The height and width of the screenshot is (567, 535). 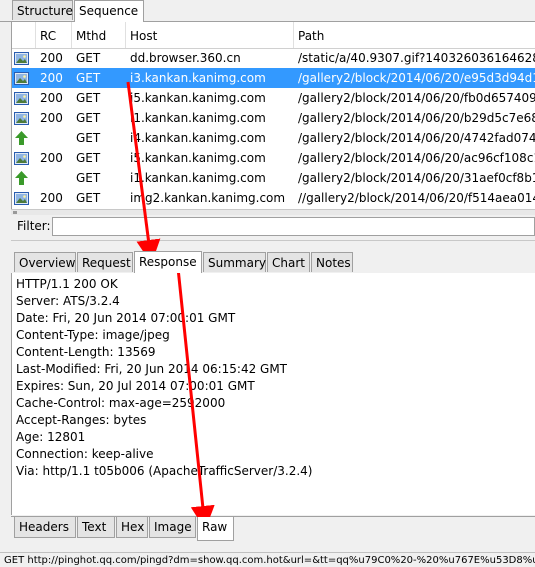 What do you see at coordinates (105, 262) in the screenshot?
I see `tab-request: Request` at bounding box center [105, 262].